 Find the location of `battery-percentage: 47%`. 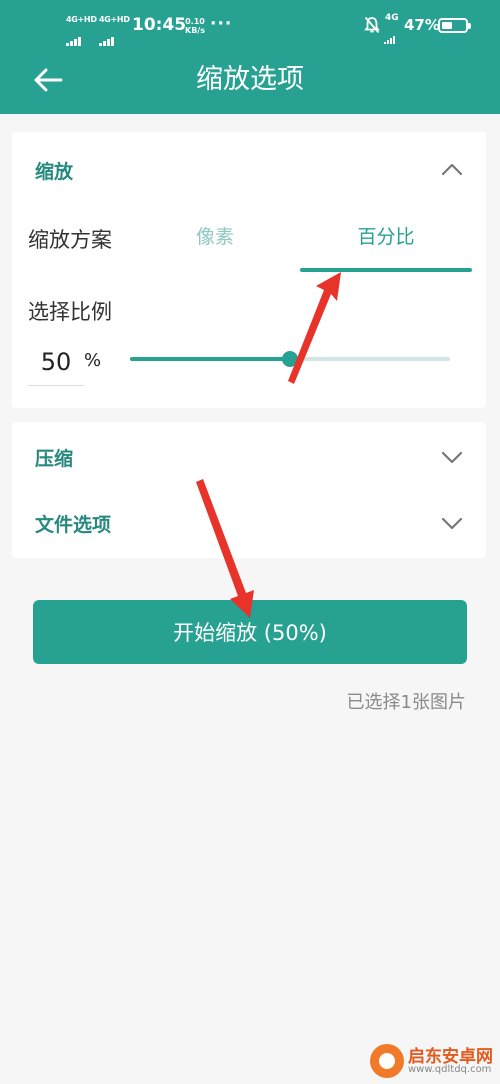

battery-percentage: 47% is located at coordinates (422, 25).